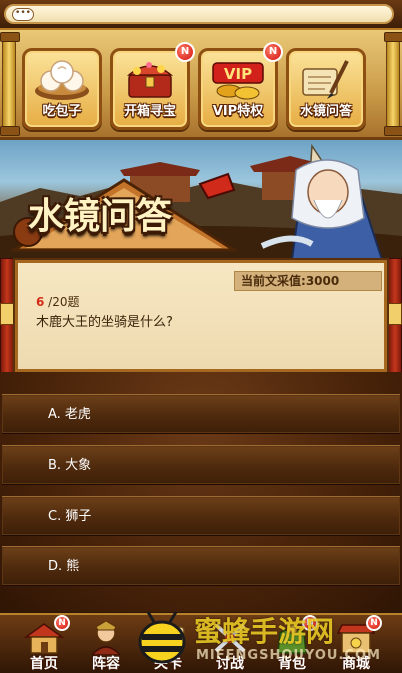 Image resolution: width=402 pixels, height=673 pixels. I want to click on nav-label: 关卡, so click(168, 664).